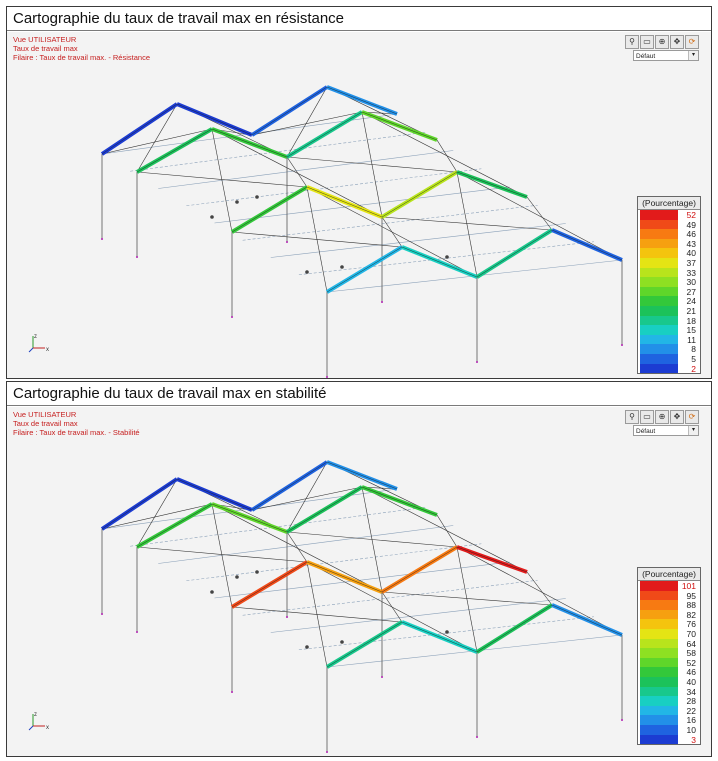  What do you see at coordinates (35, 715) in the screenshot?
I see `axis-z-label: z` at bounding box center [35, 715].